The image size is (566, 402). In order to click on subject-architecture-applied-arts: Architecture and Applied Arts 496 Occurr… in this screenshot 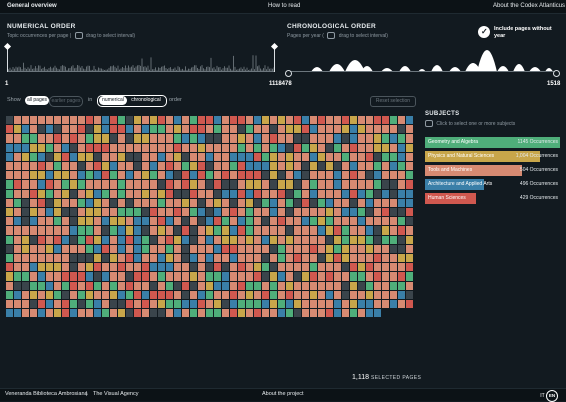, I will do `click(492, 184)`.